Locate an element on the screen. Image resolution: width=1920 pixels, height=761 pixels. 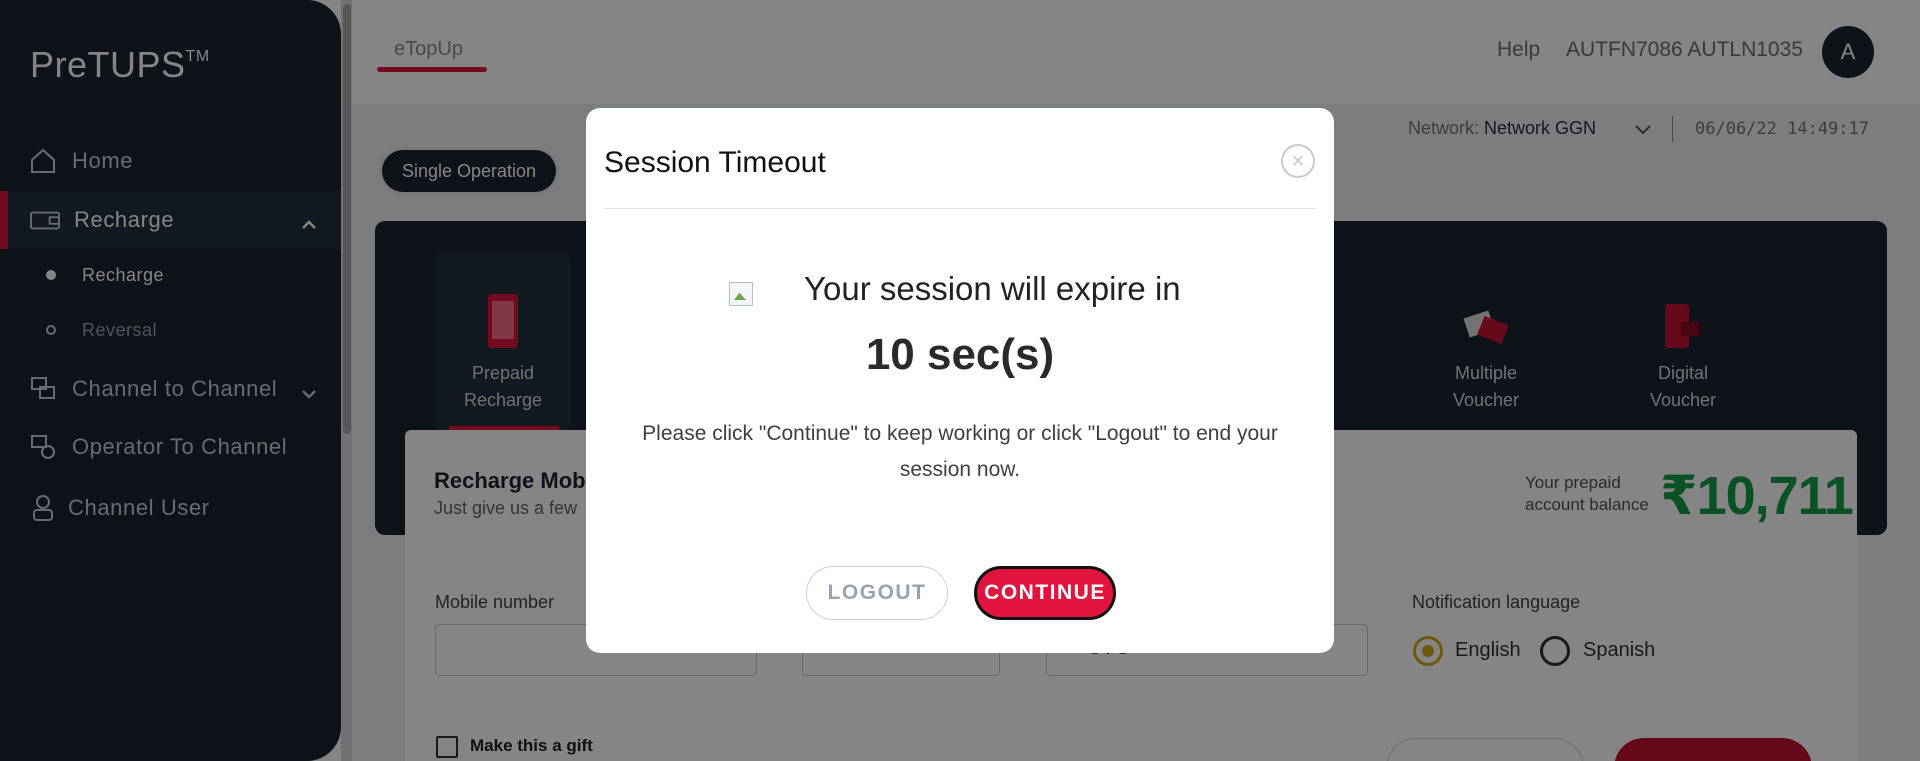
divider is located at coordinates (960, 208).